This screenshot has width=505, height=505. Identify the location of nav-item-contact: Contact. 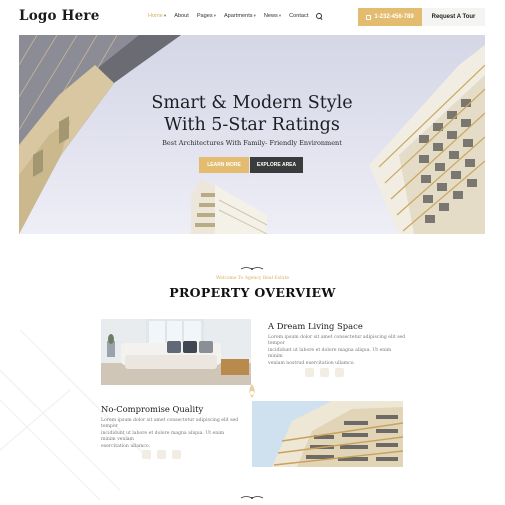
(298, 16).